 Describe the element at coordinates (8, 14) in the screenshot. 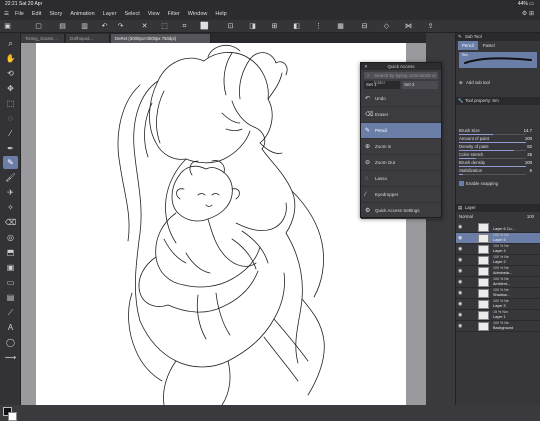

I see `hamburger-icon: ☰` at that location.